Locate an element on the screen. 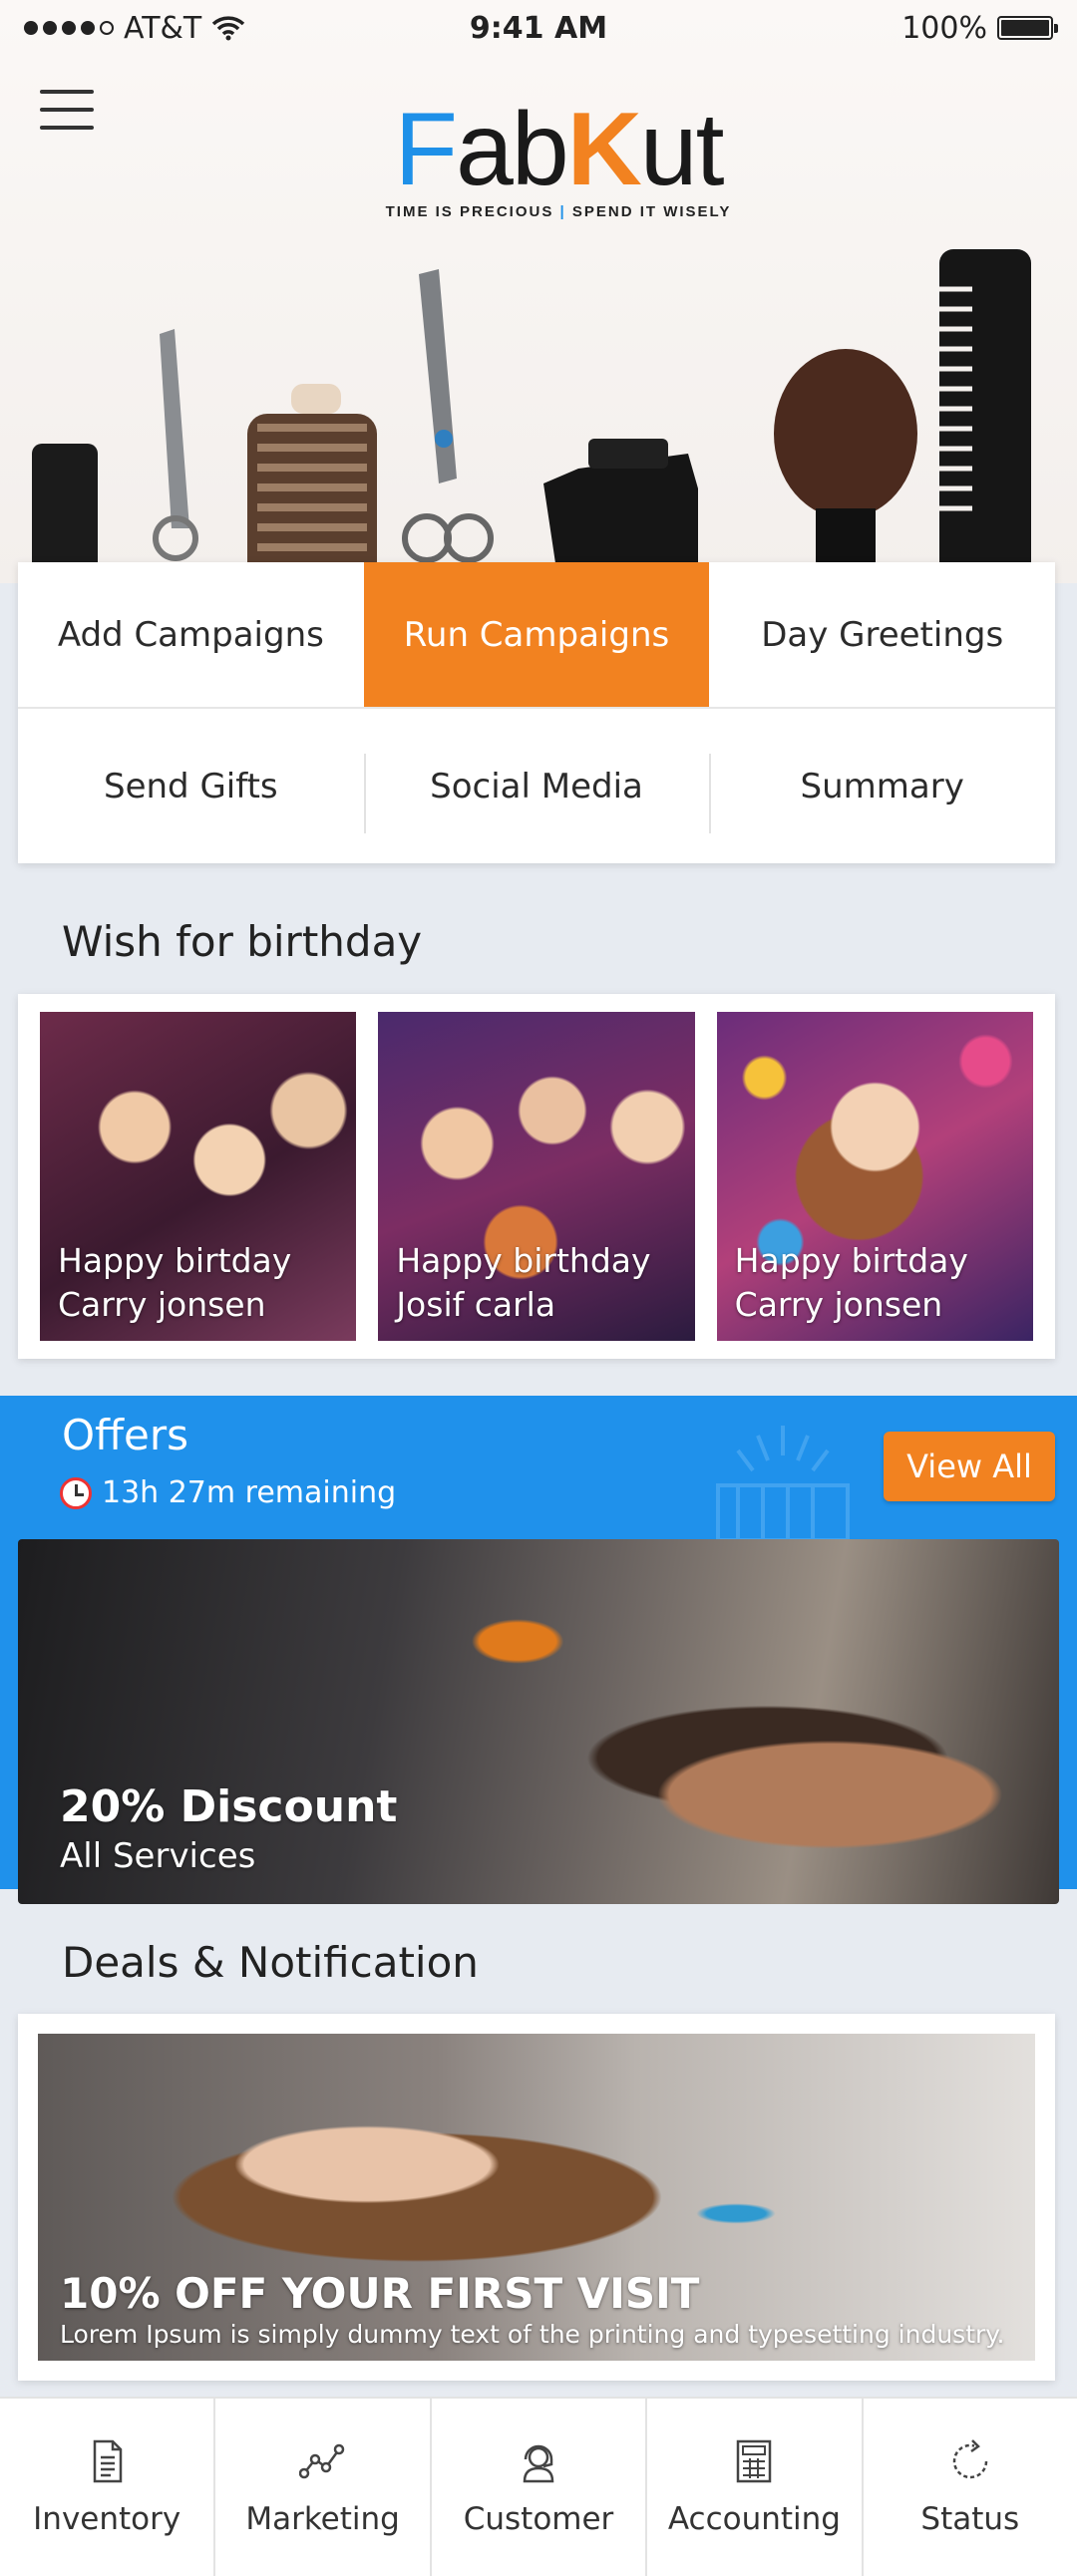  wifi-icon is located at coordinates (228, 28).